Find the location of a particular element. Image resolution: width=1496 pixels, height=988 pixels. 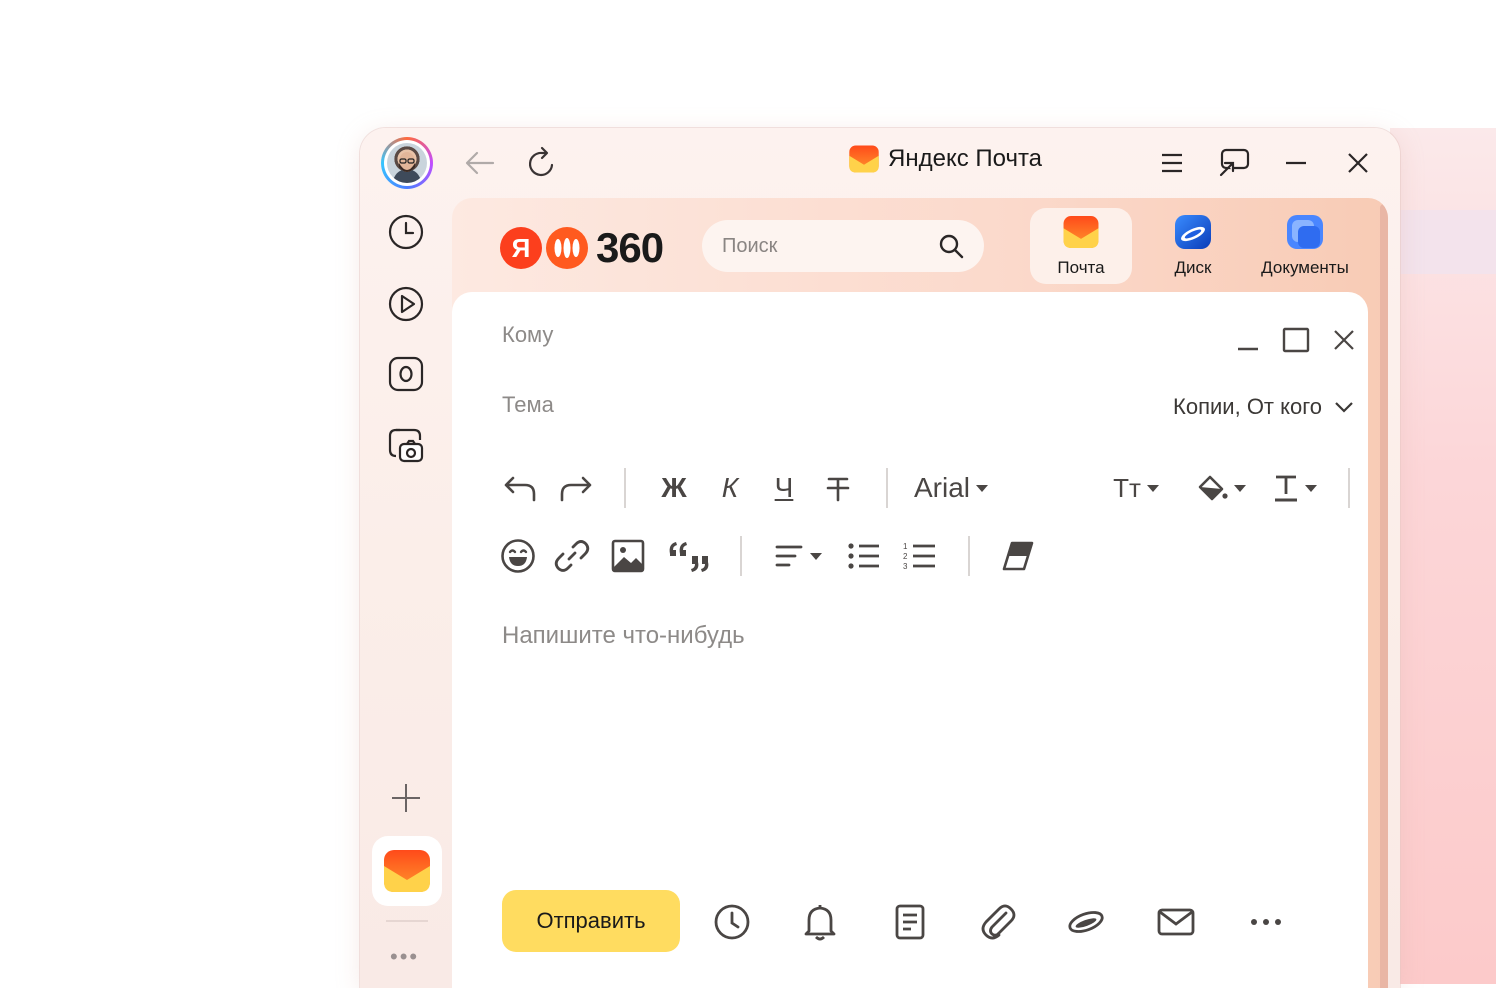

window-title-text: Яндекс Почта is located at coordinates (965, 158).